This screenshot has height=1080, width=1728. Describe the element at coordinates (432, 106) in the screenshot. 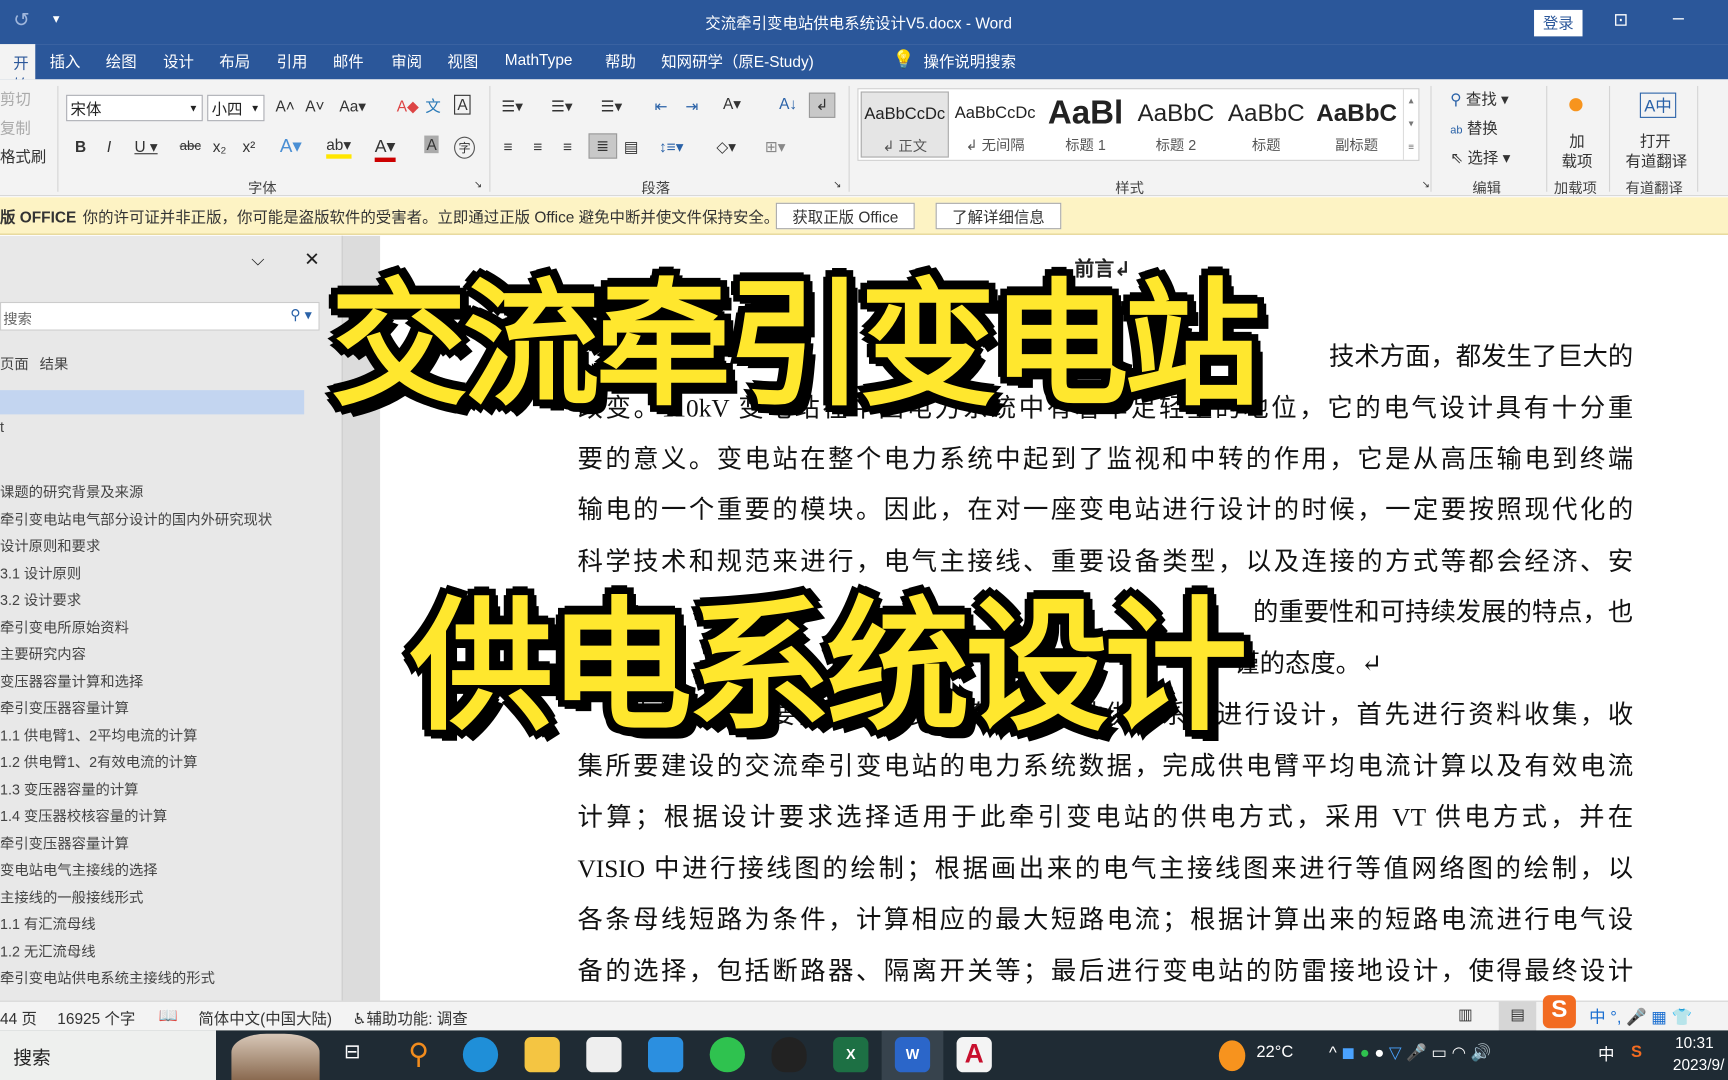

I see `phonetic-guide-icon: 文` at that location.